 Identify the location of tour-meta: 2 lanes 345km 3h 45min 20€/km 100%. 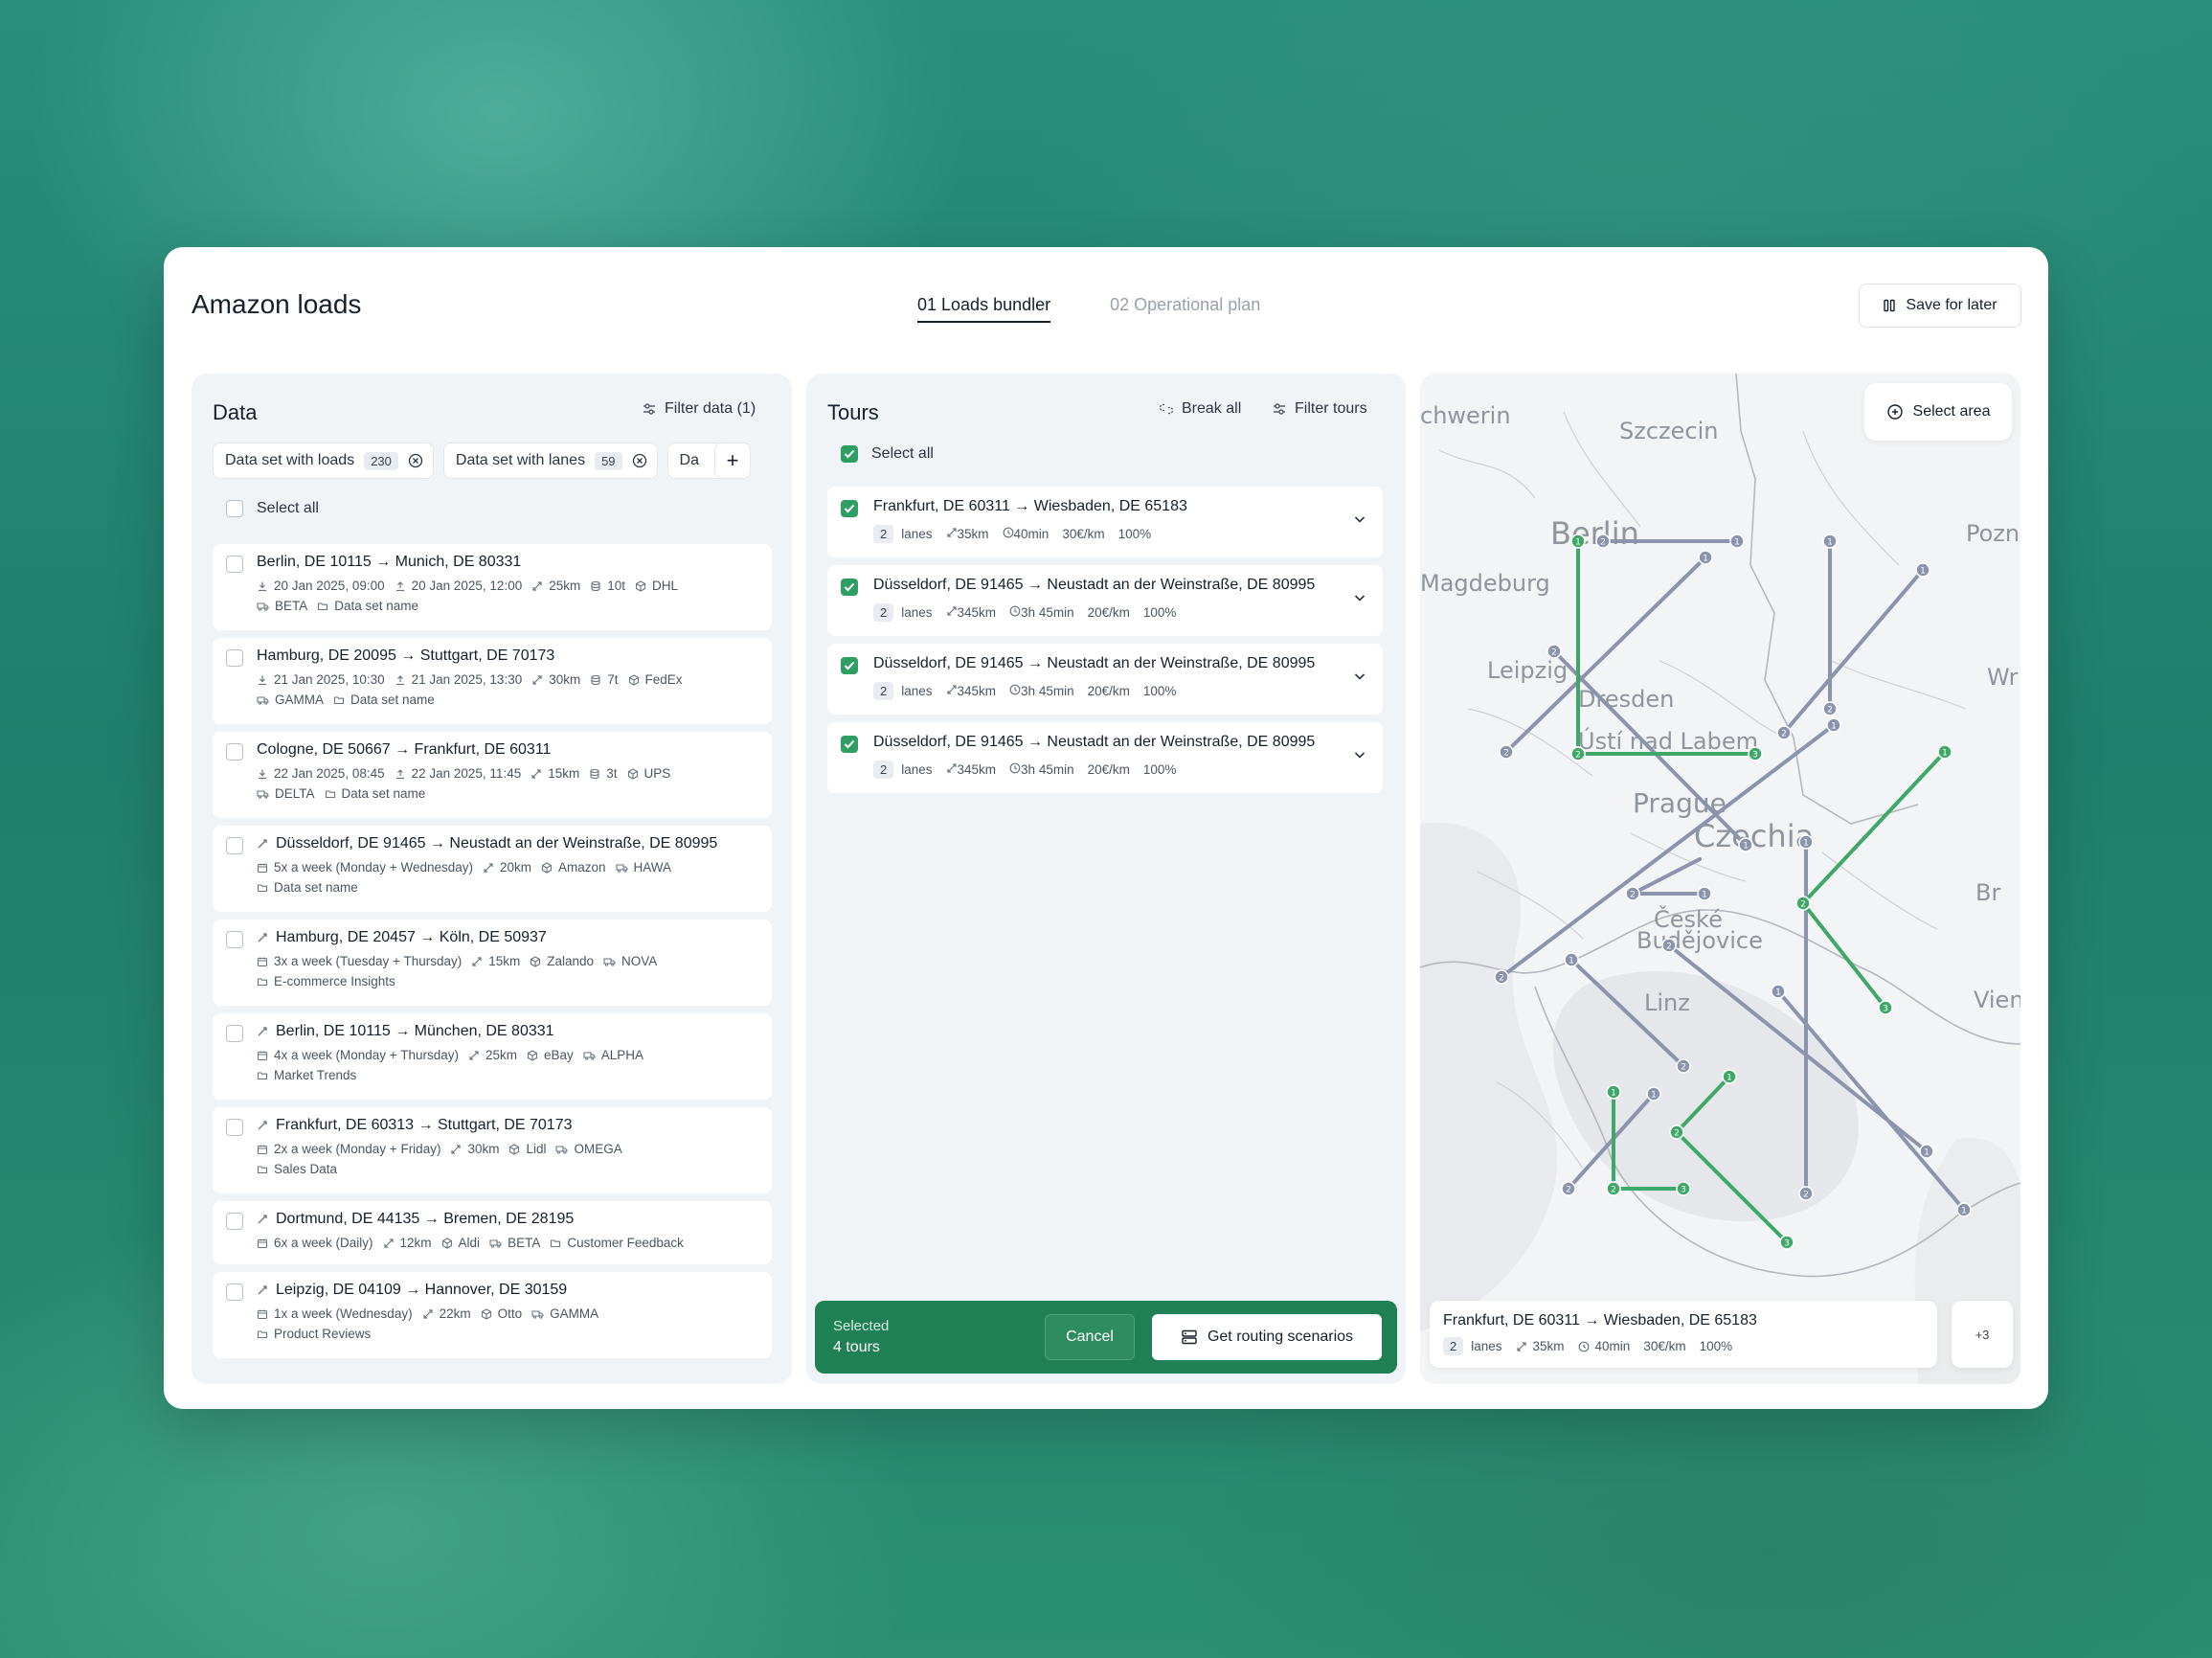
(1104, 691).